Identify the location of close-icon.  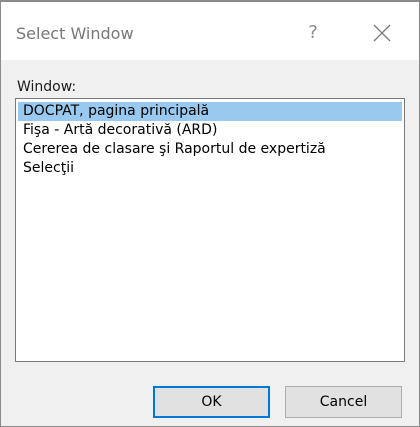
(382, 33).